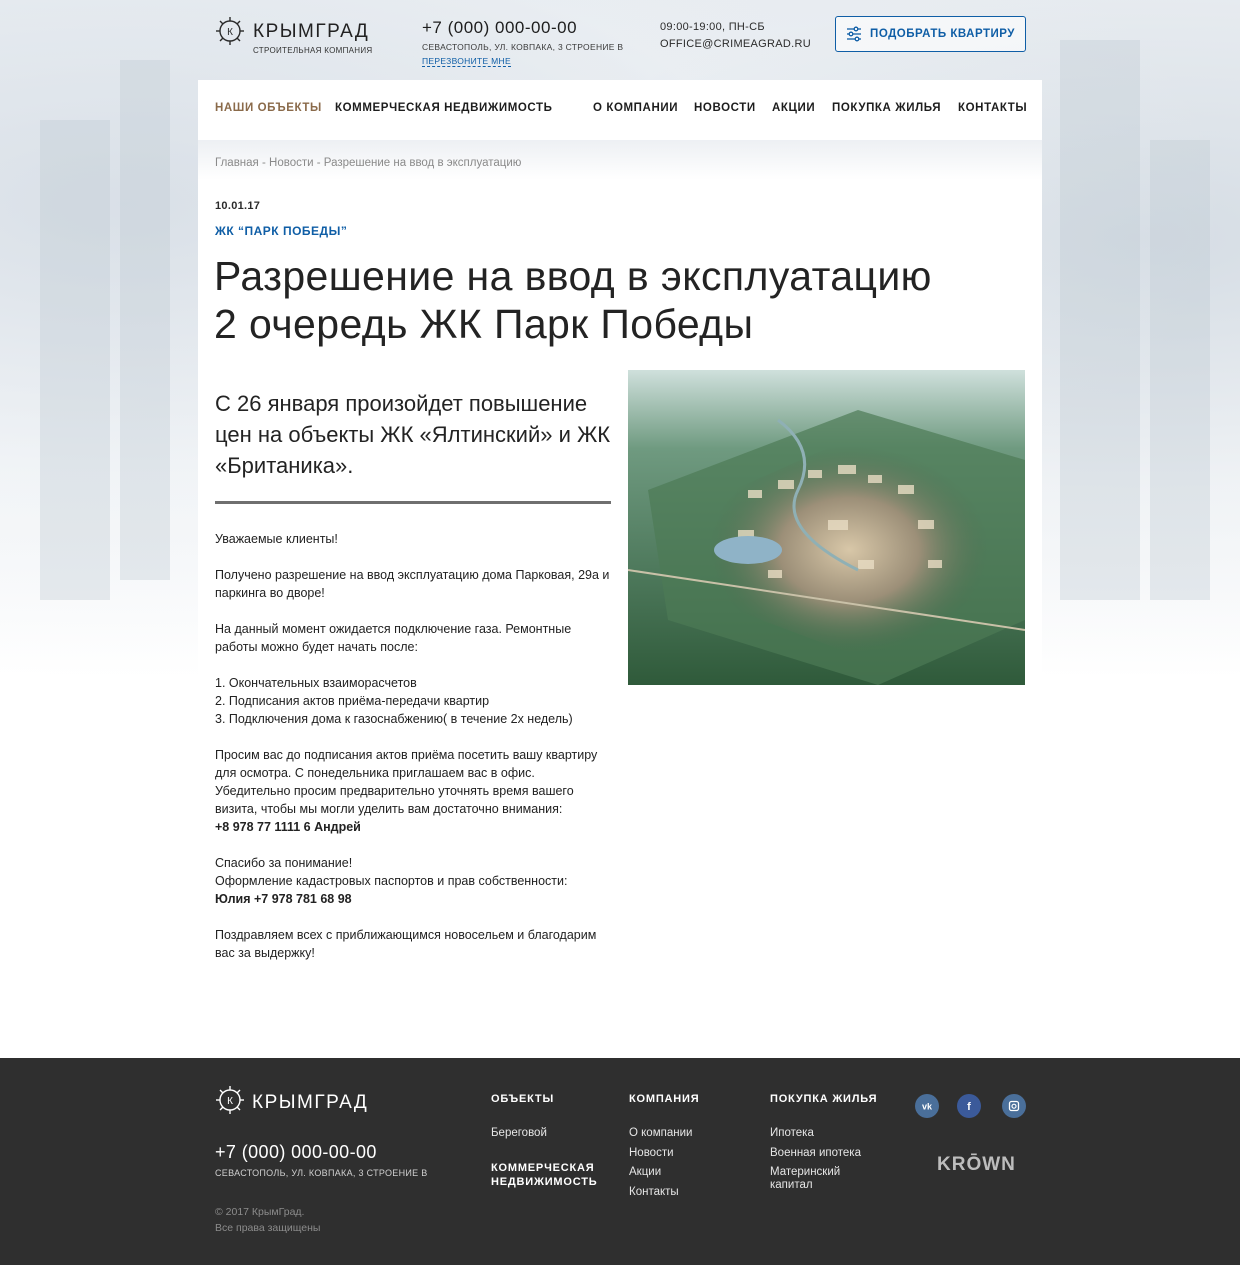  What do you see at coordinates (793, 108) in the screenshot?
I see `nav-promotions: АКЦИИ` at bounding box center [793, 108].